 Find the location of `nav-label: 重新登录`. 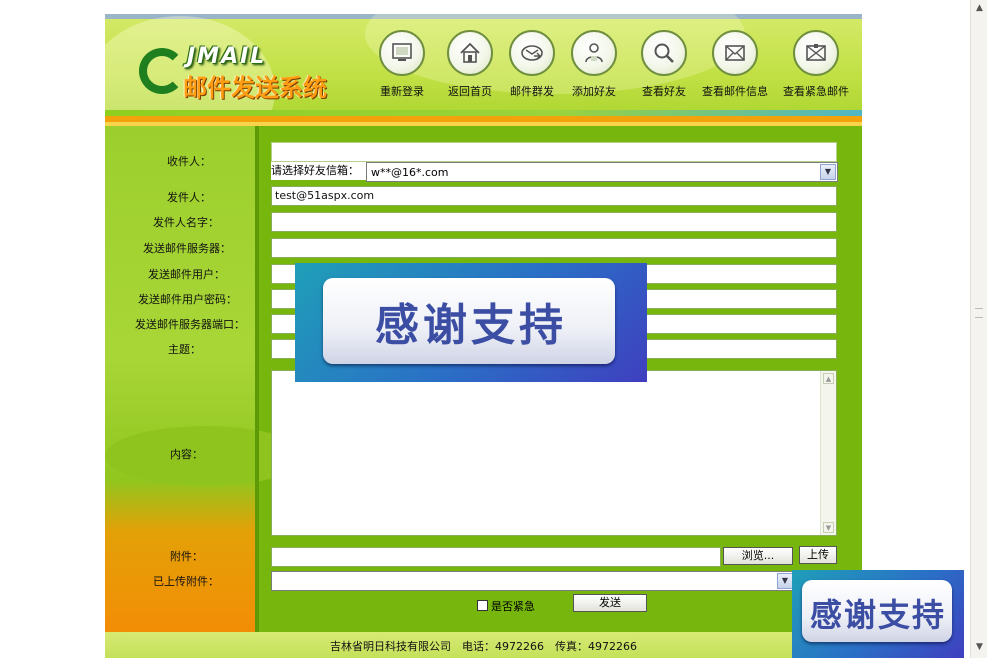

nav-label: 重新登录 is located at coordinates (402, 91).